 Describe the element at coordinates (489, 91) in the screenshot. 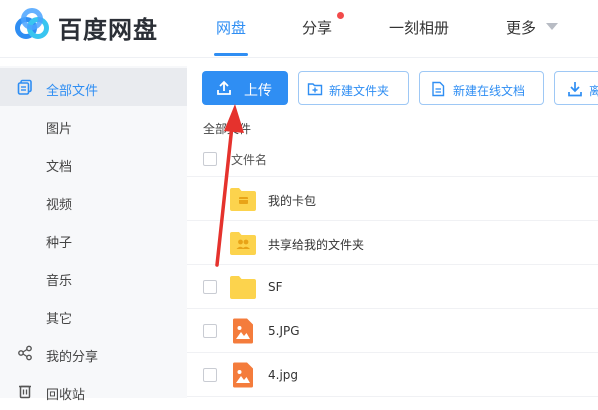

I see `new-online-doc-label: 新建在线文档` at that location.